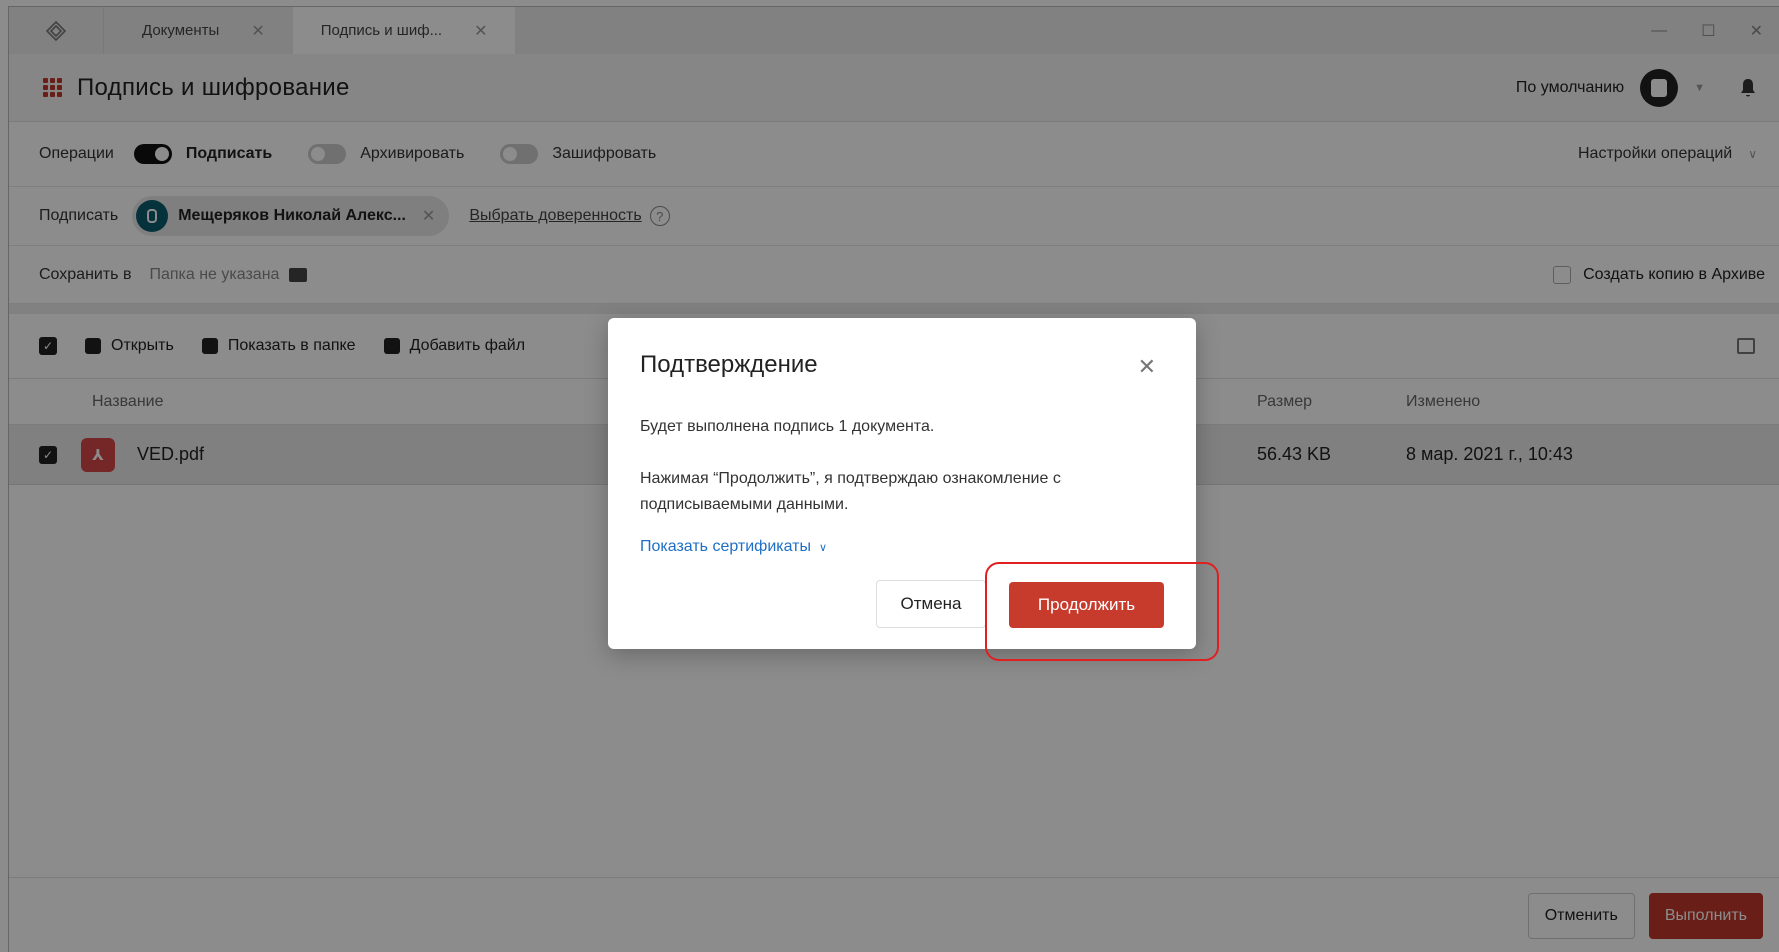  Describe the element at coordinates (1147, 367) in the screenshot. I see `close-icon: ✕` at that location.